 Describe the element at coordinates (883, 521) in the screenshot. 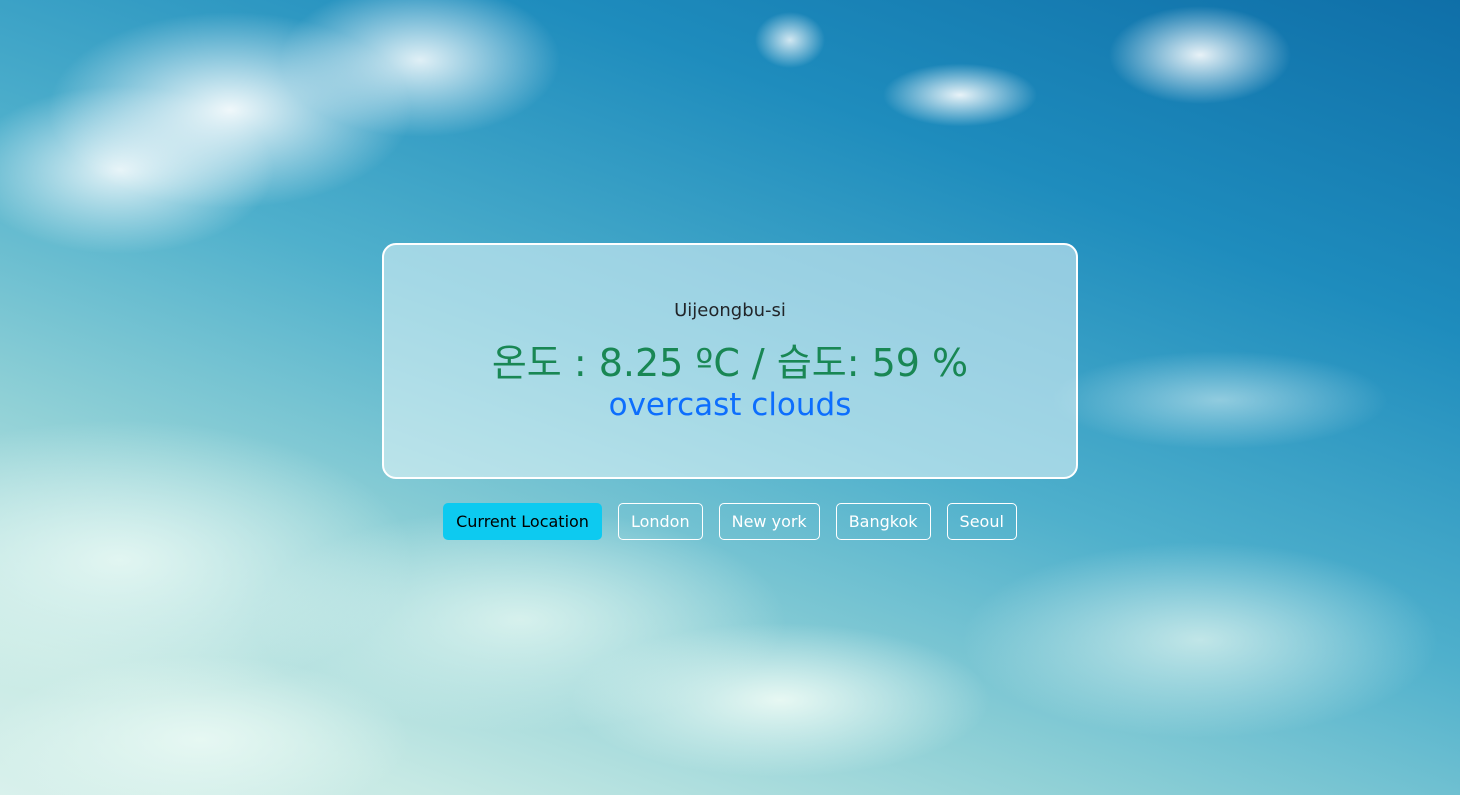

I see `bangkok-button: Bangkok` at that location.